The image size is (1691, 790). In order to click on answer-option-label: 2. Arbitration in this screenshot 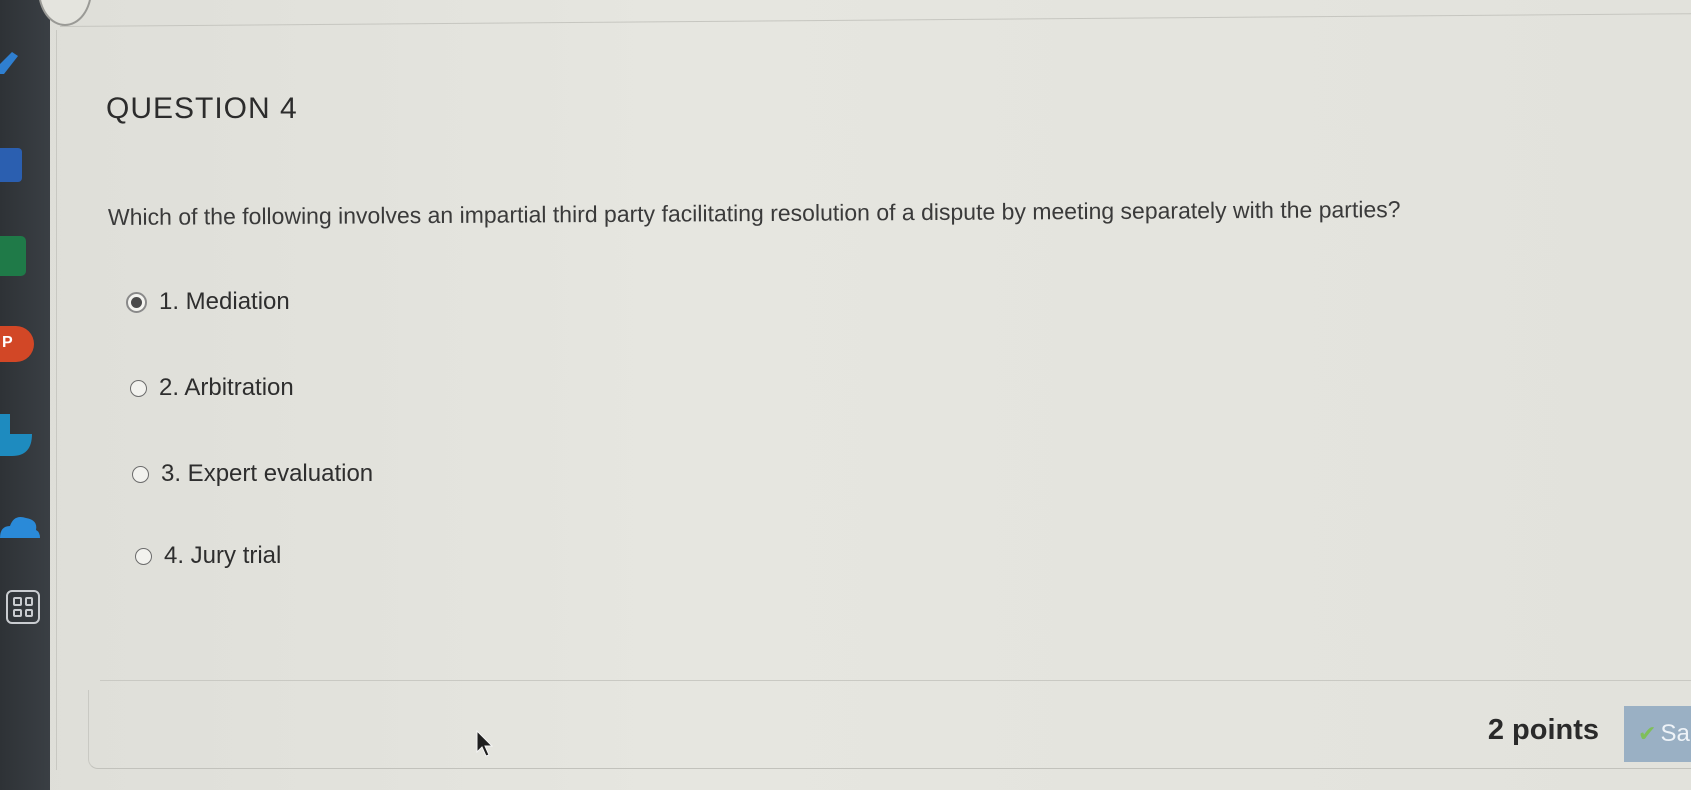, I will do `click(226, 387)`.